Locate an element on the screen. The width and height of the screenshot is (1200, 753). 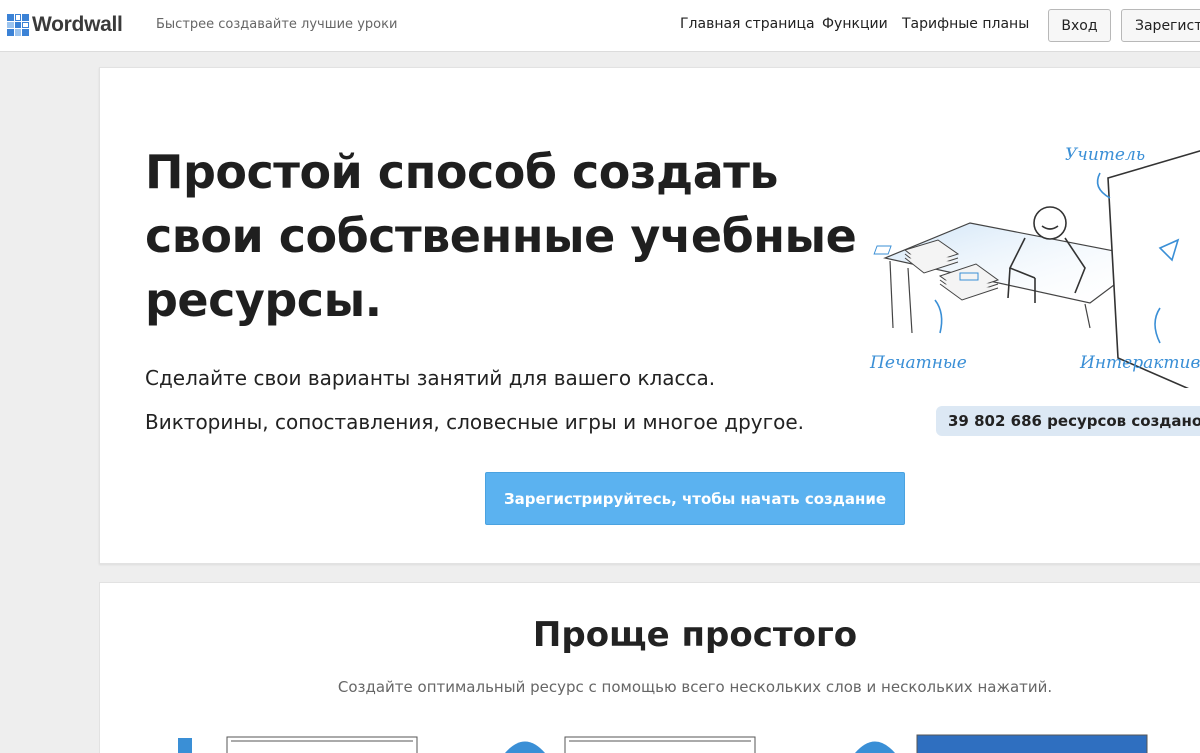
step-3-thumbnail is located at coordinates (1032, 743).